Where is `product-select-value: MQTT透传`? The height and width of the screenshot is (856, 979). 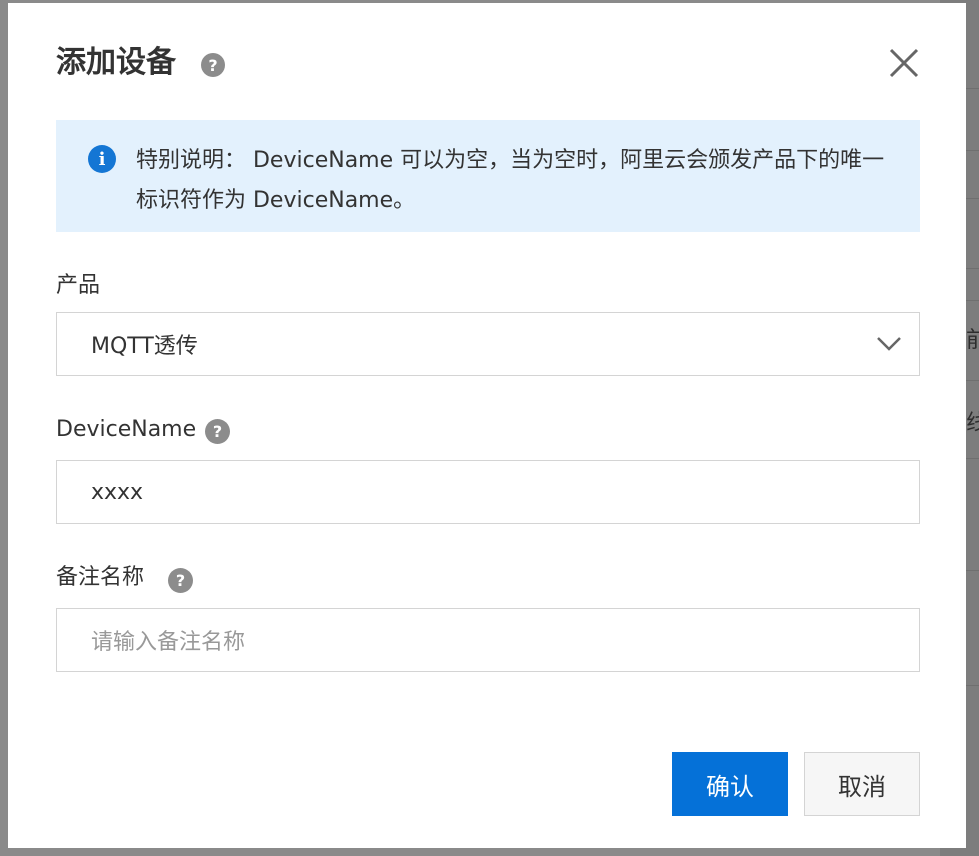
product-select-value: MQTT透传 is located at coordinates (144, 346).